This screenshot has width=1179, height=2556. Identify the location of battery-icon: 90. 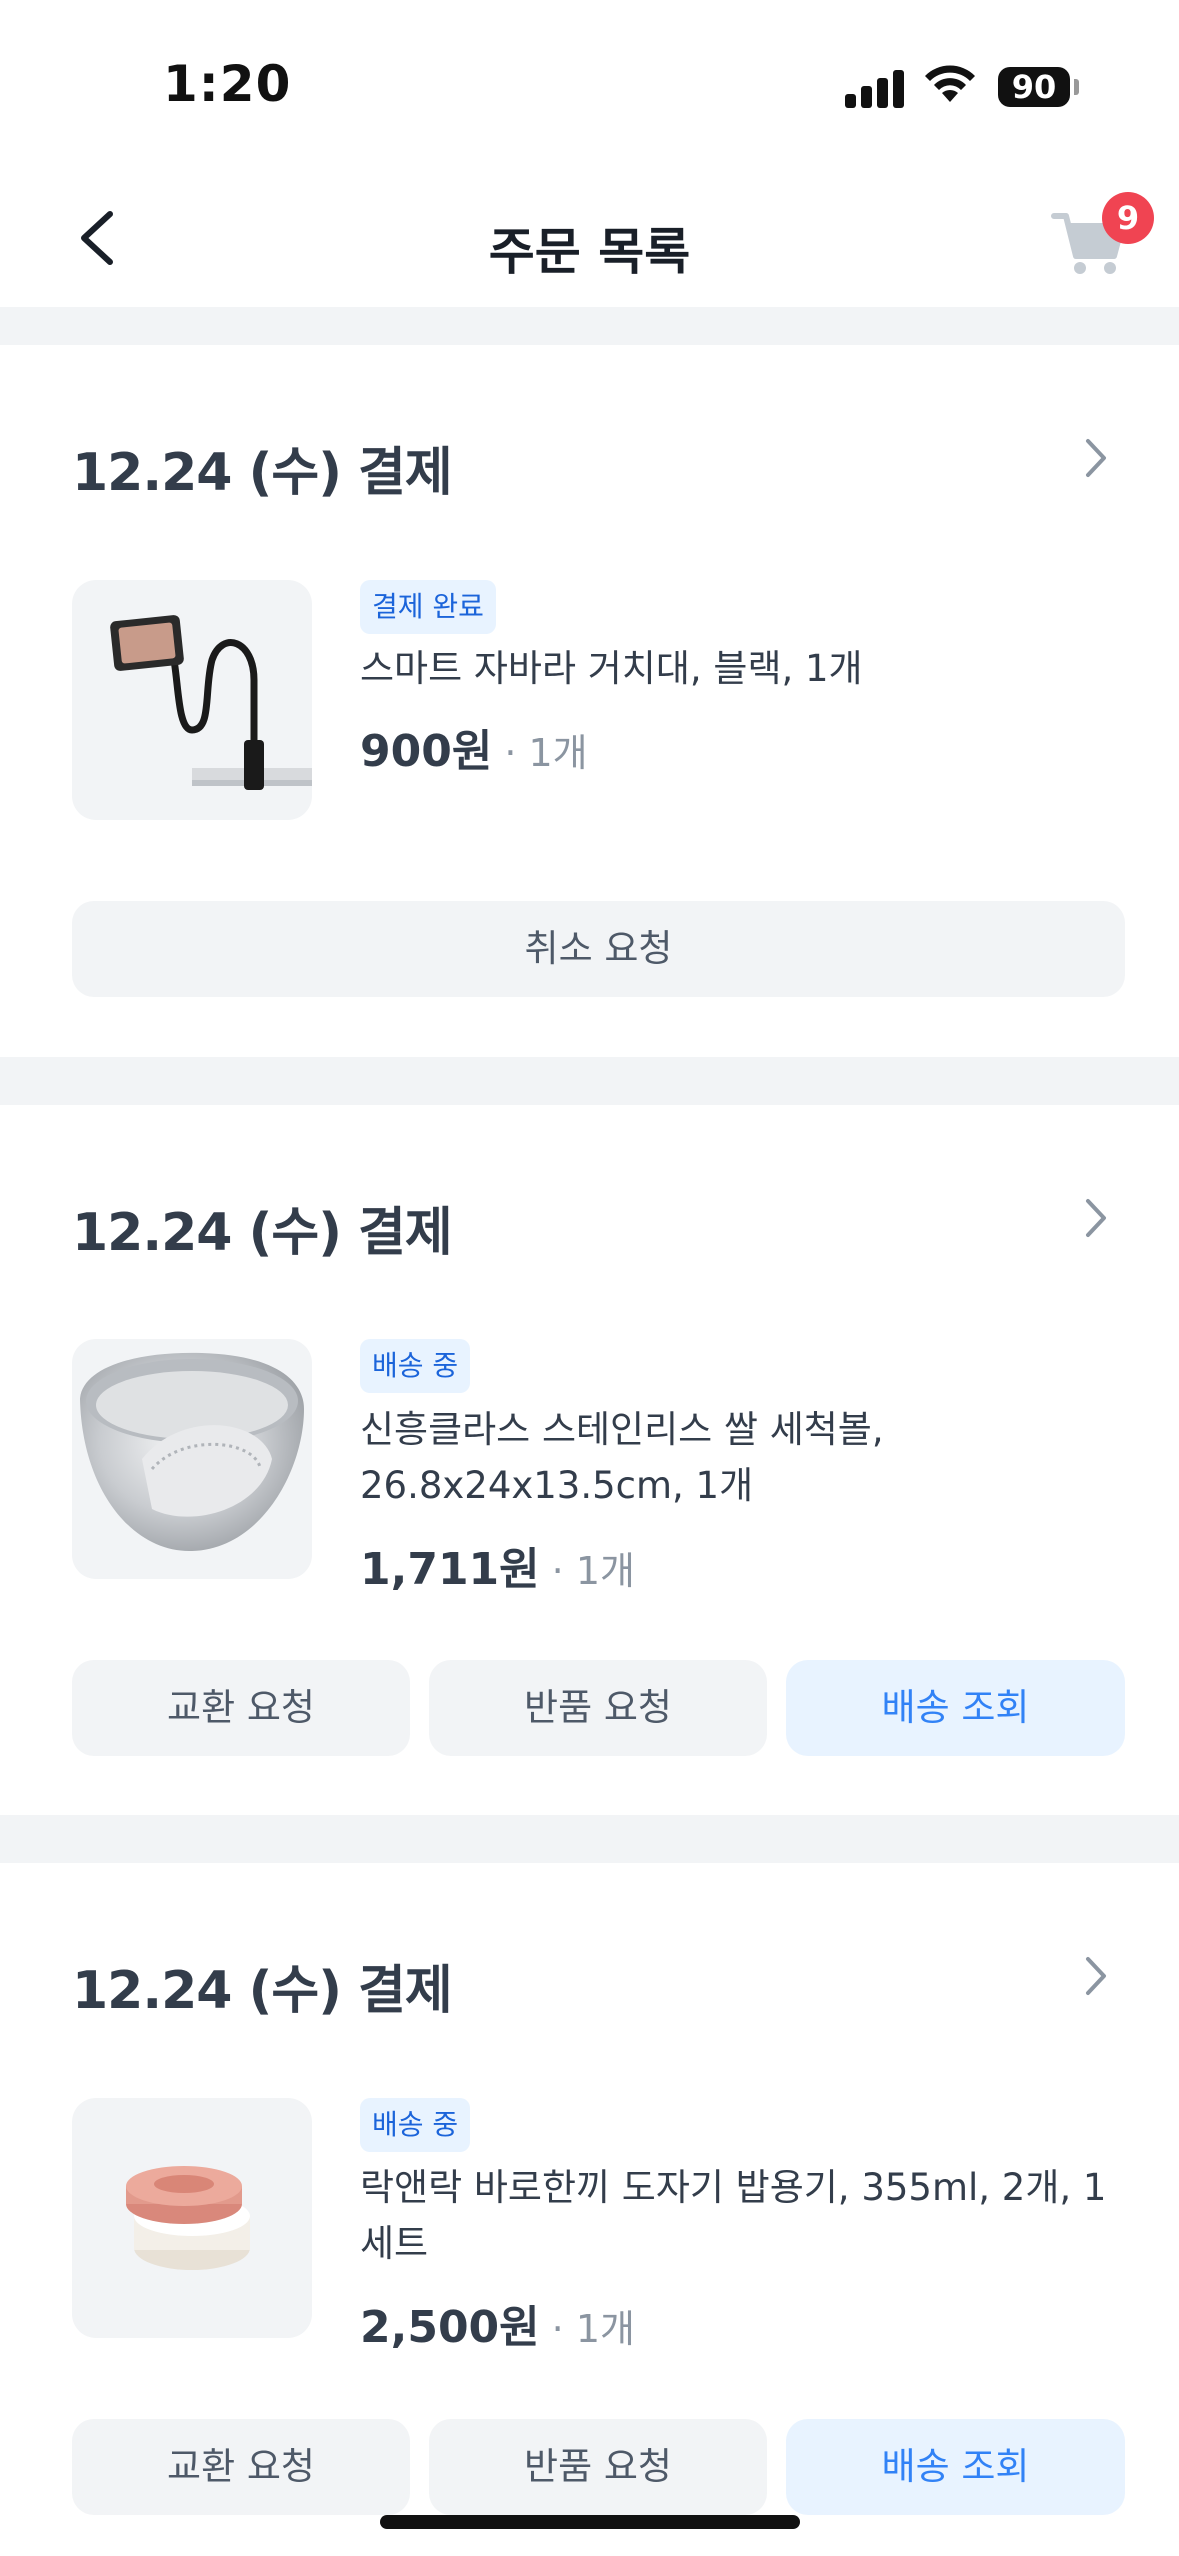
(1034, 87).